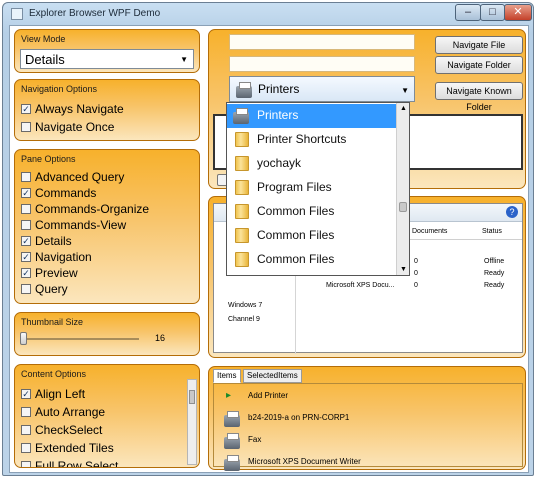 The width and height of the screenshot is (540, 480). I want to click on close-button: ✕, so click(518, 12).